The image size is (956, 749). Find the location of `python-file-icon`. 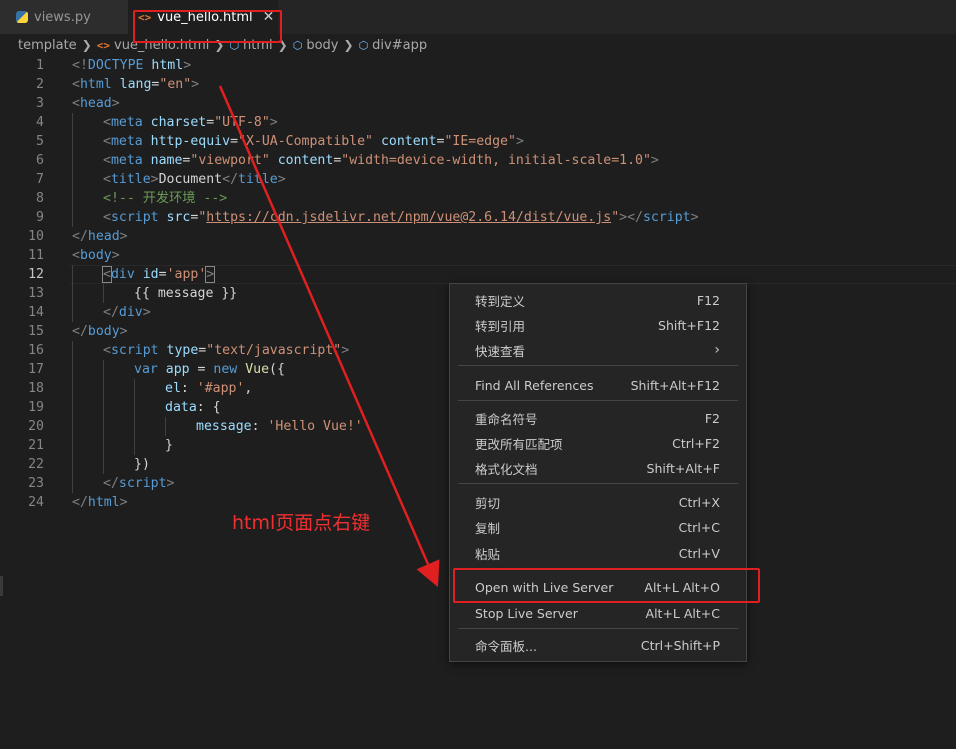

python-file-icon is located at coordinates (22, 17).